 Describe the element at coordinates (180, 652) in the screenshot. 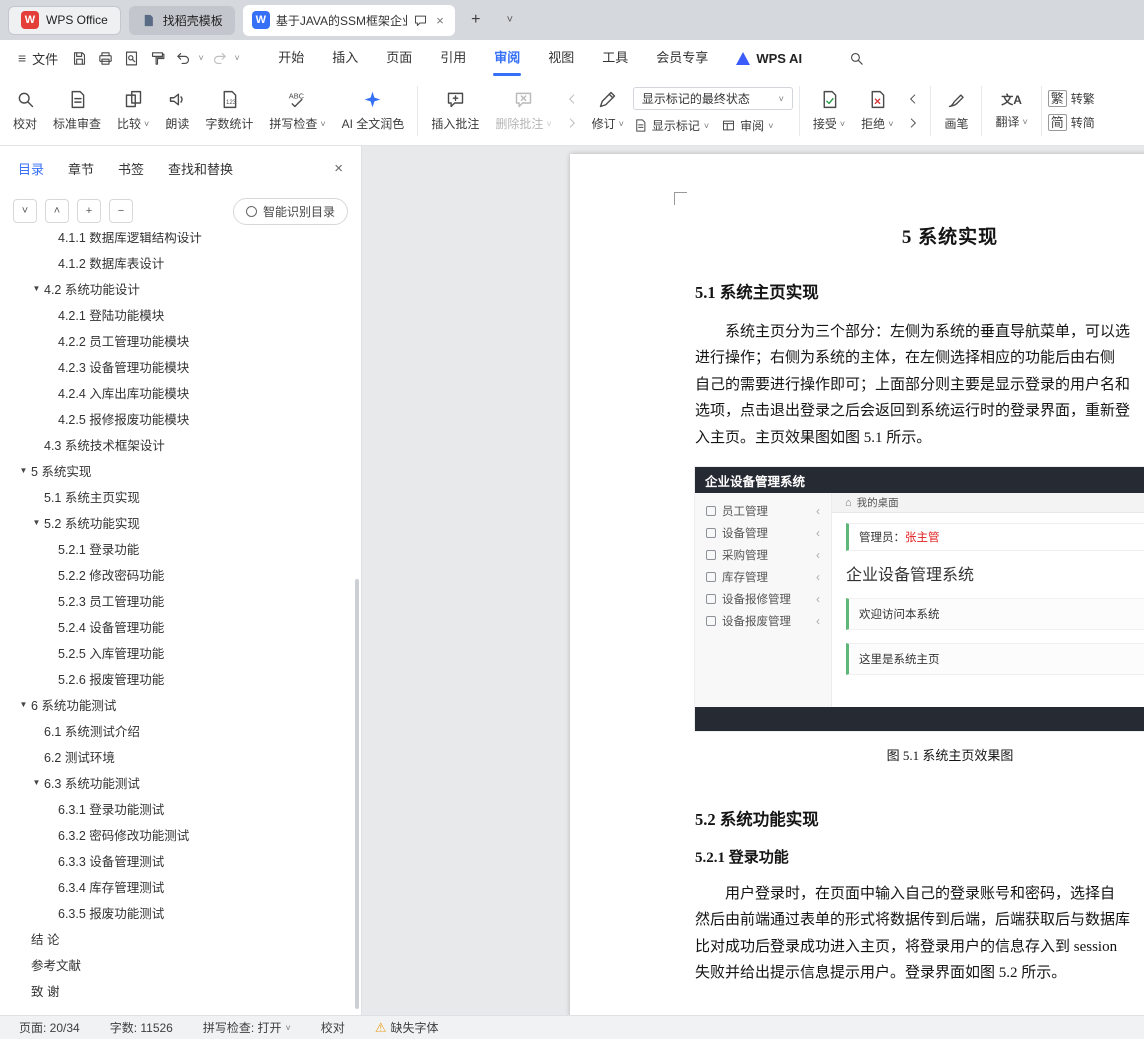

I see `toc-item: 5.2.5 入库管理功能` at that location.